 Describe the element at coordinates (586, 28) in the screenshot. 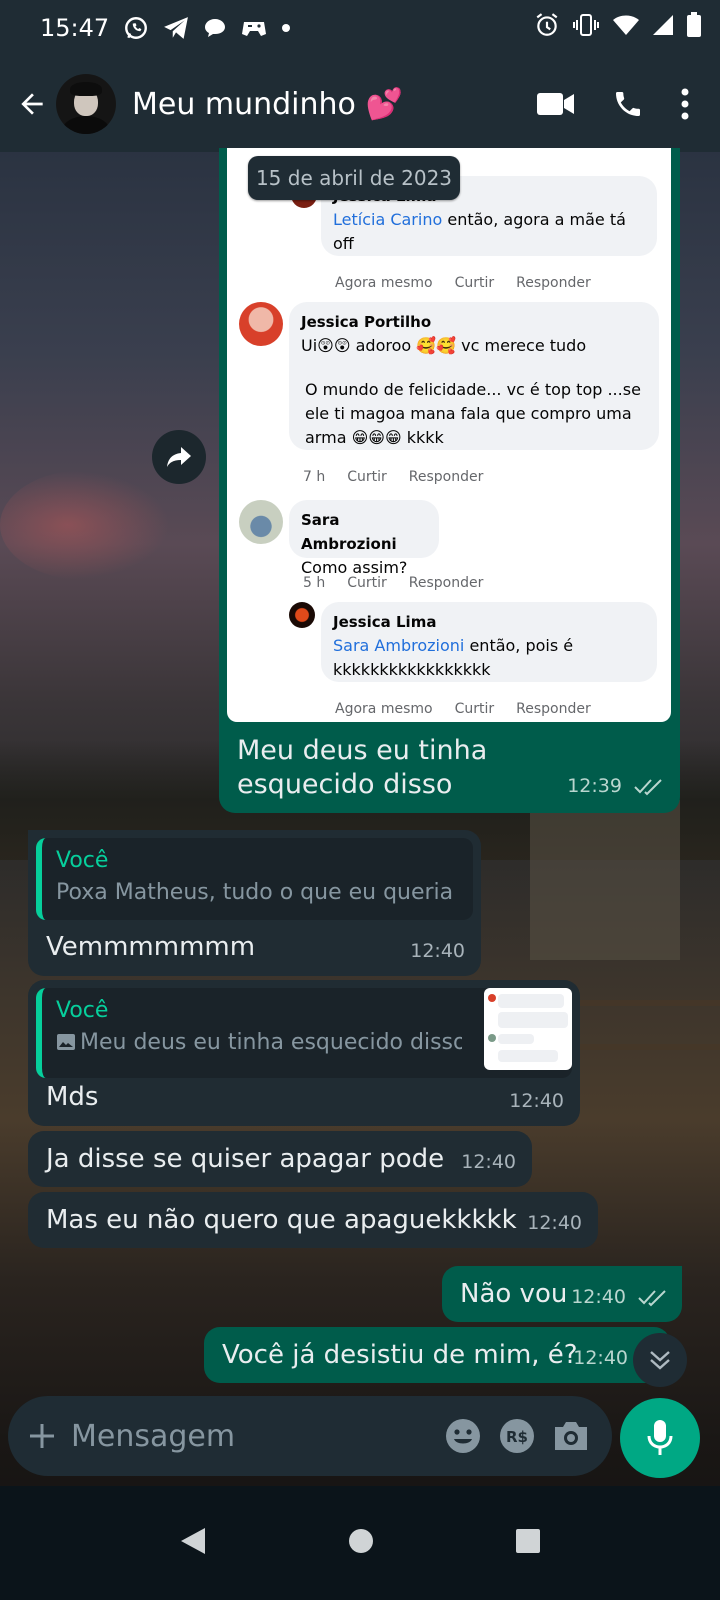

I see `vibrate-icon` at that location.